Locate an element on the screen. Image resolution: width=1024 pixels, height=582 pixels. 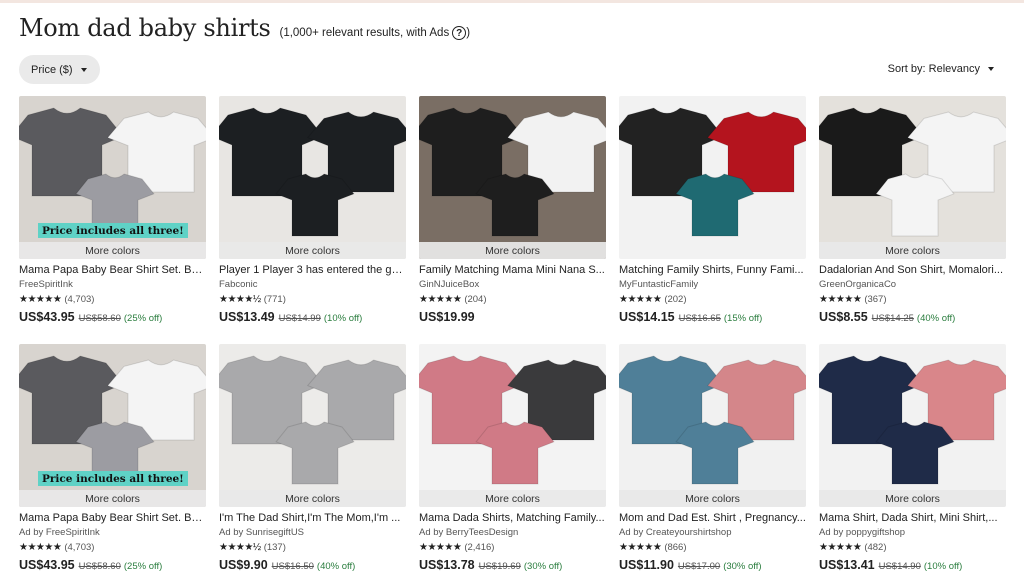
price-filter-button: Price ($) is located at coordinates (59, 69).